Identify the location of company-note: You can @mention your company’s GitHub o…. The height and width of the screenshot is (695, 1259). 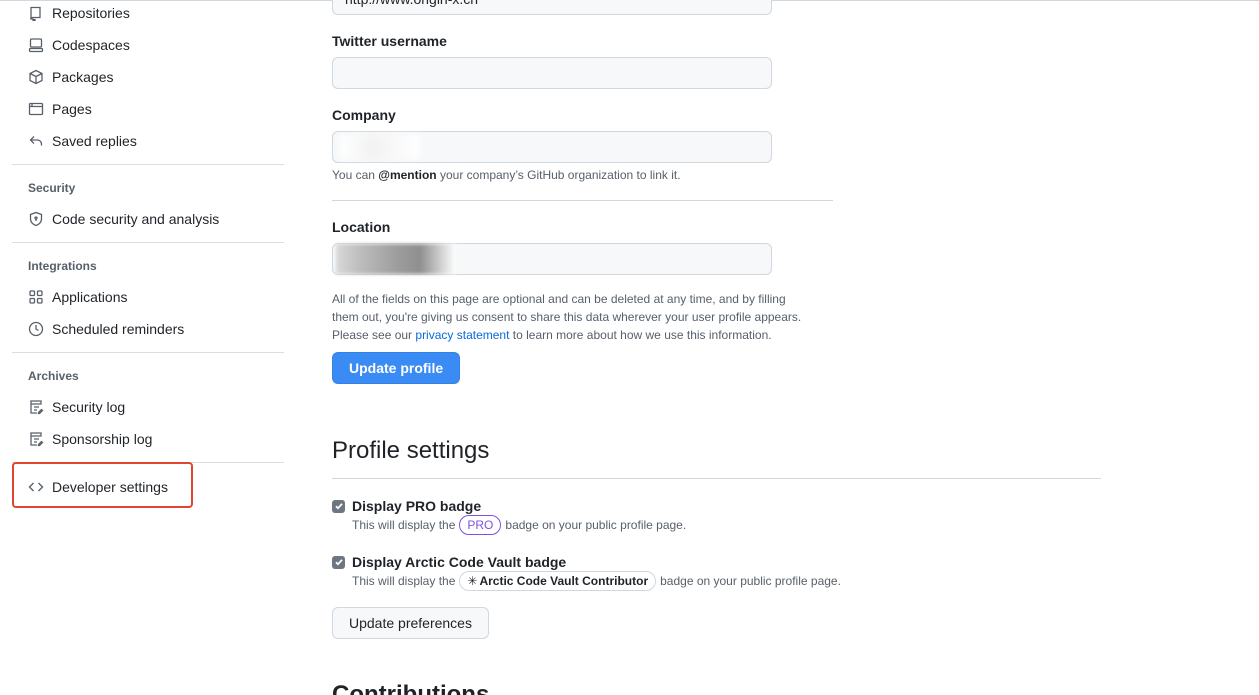
(506, 175).